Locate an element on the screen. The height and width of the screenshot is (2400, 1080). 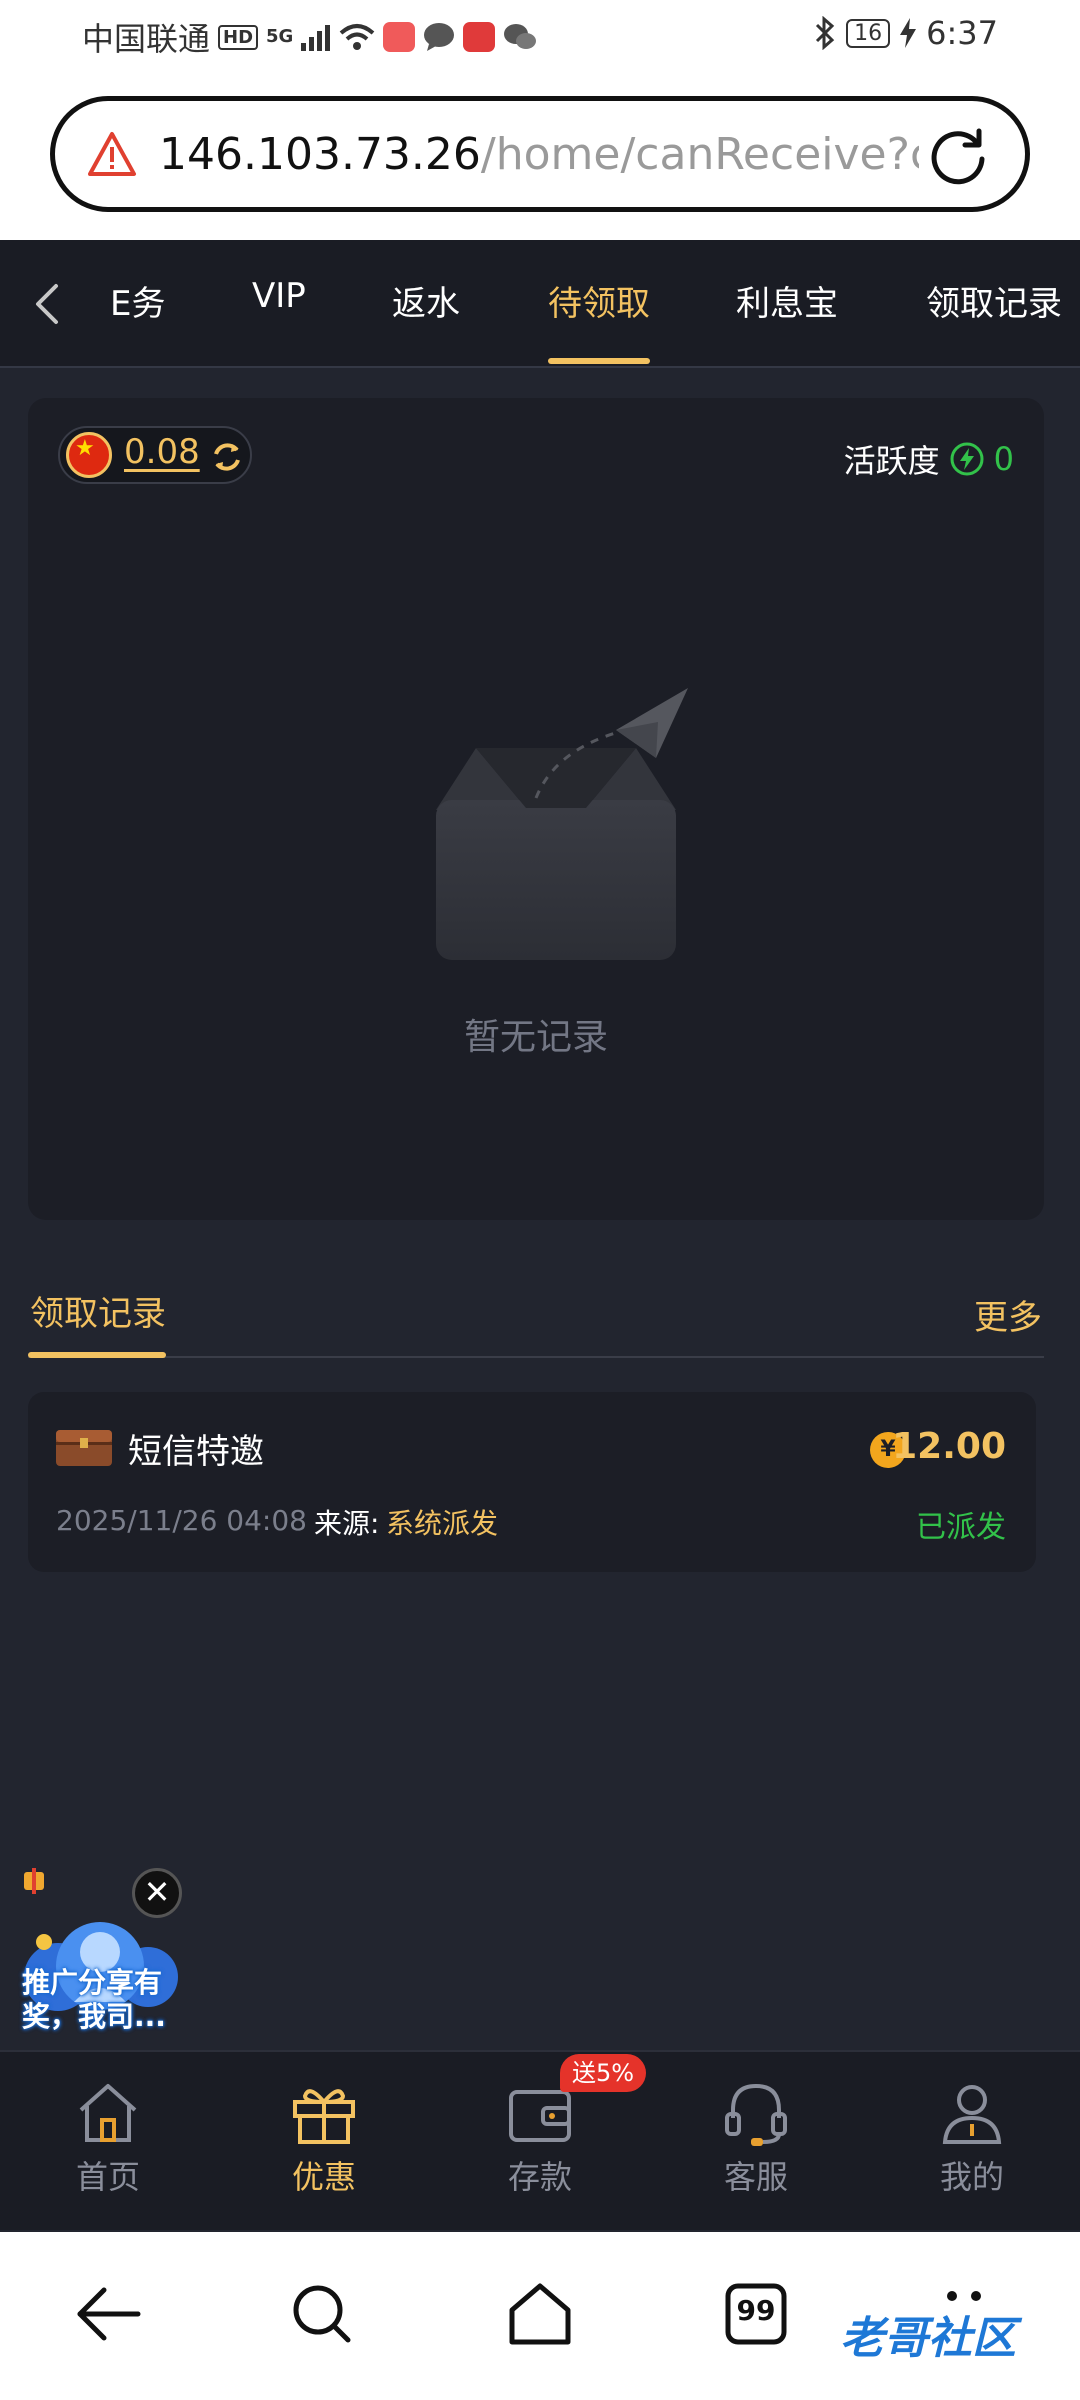
bluetooth-icon is located at coordinates (825, 33).